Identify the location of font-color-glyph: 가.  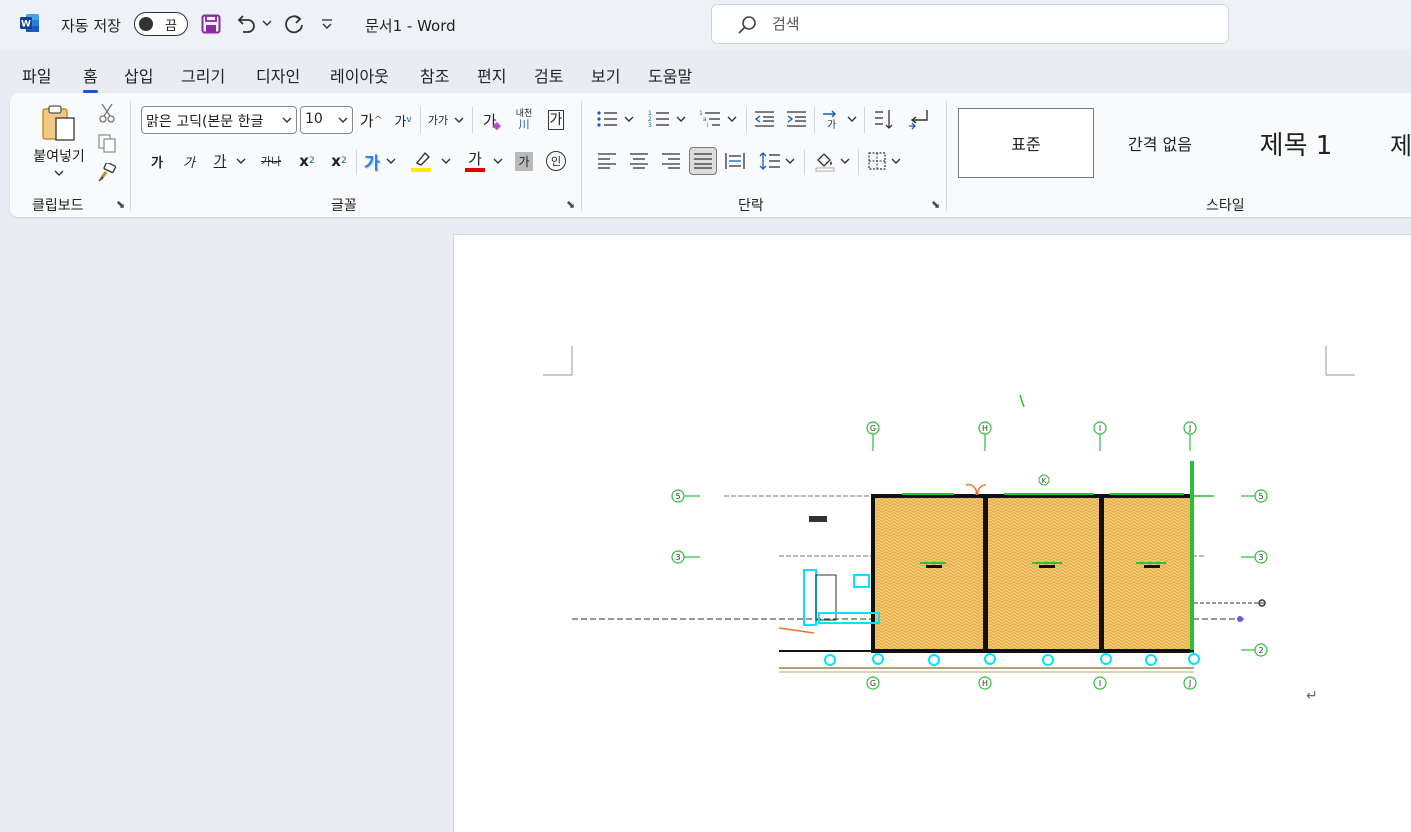
(475, 158).